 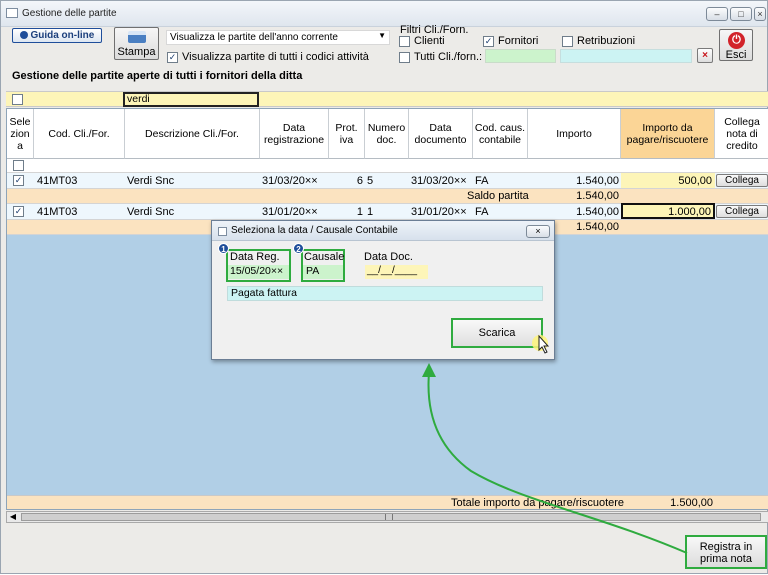 I want to click on title-bar: Gestione delle partite – □ ×, so click(x=384, y=14).